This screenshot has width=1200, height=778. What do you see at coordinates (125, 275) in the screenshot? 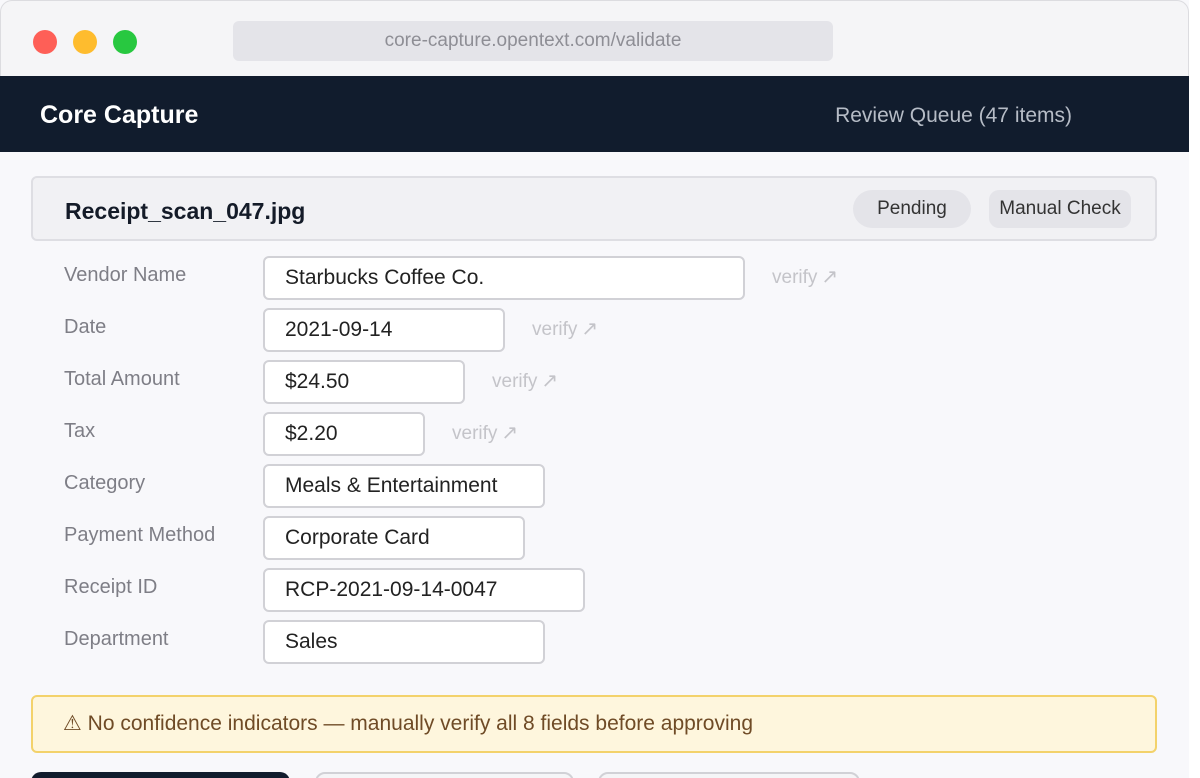
I see `field-label: Vendor Name` at bounding box center [125, 275].